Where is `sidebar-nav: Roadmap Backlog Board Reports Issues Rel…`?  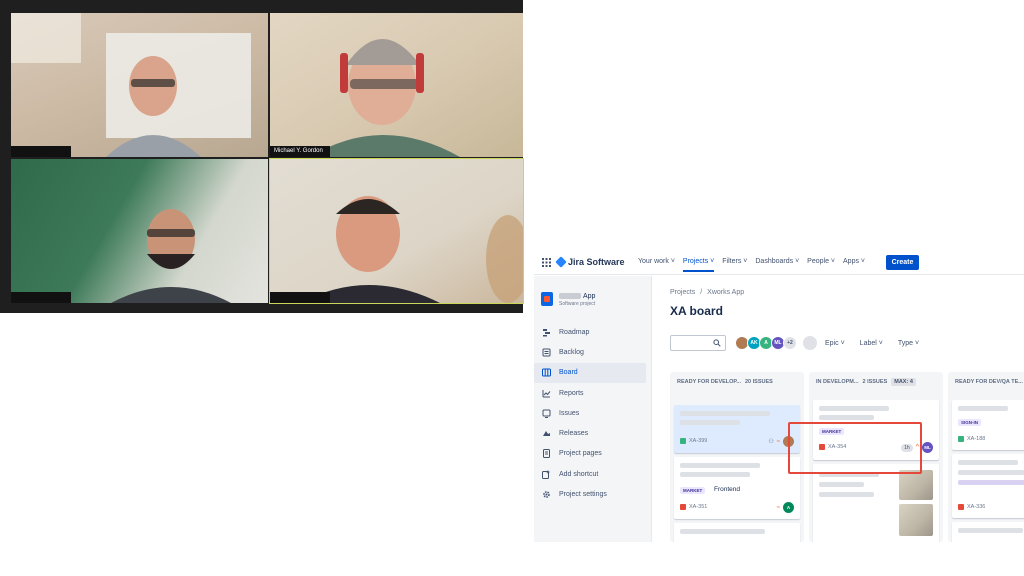
sidebar-nav: Roadmap Backlog Board Reports Issues Rel… is located at coordinates (593, 413).